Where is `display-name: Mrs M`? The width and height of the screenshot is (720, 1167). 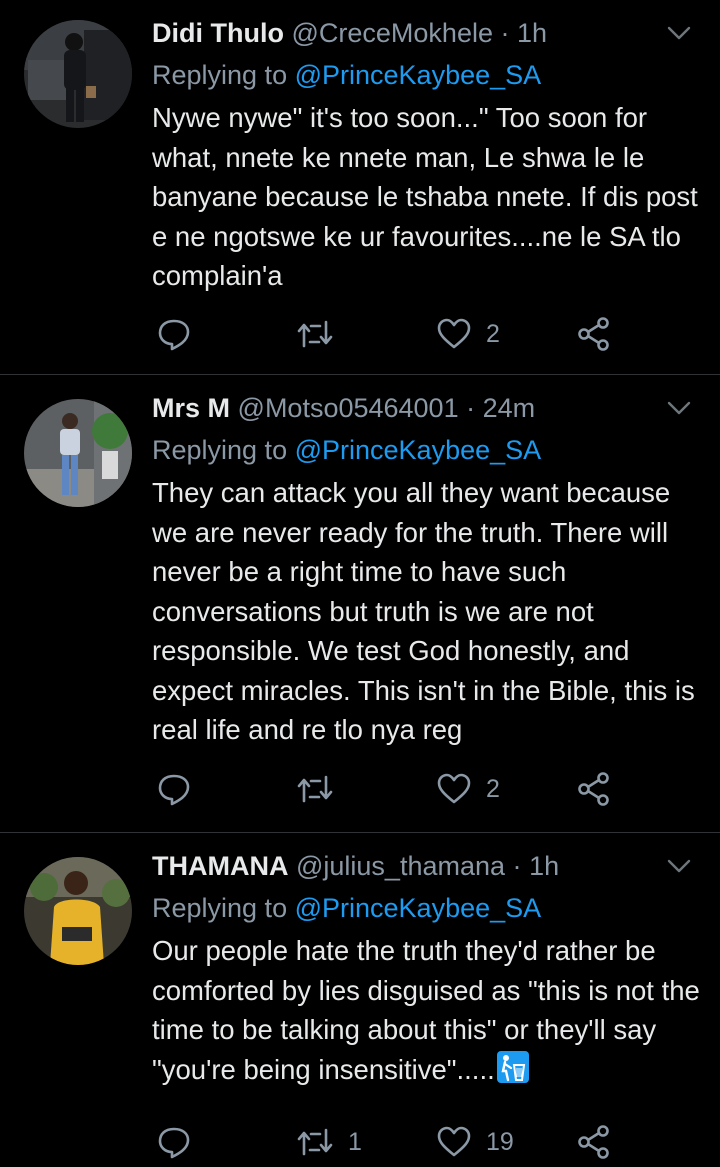
display-name: Mrs M is located at coordinates (191, 408).